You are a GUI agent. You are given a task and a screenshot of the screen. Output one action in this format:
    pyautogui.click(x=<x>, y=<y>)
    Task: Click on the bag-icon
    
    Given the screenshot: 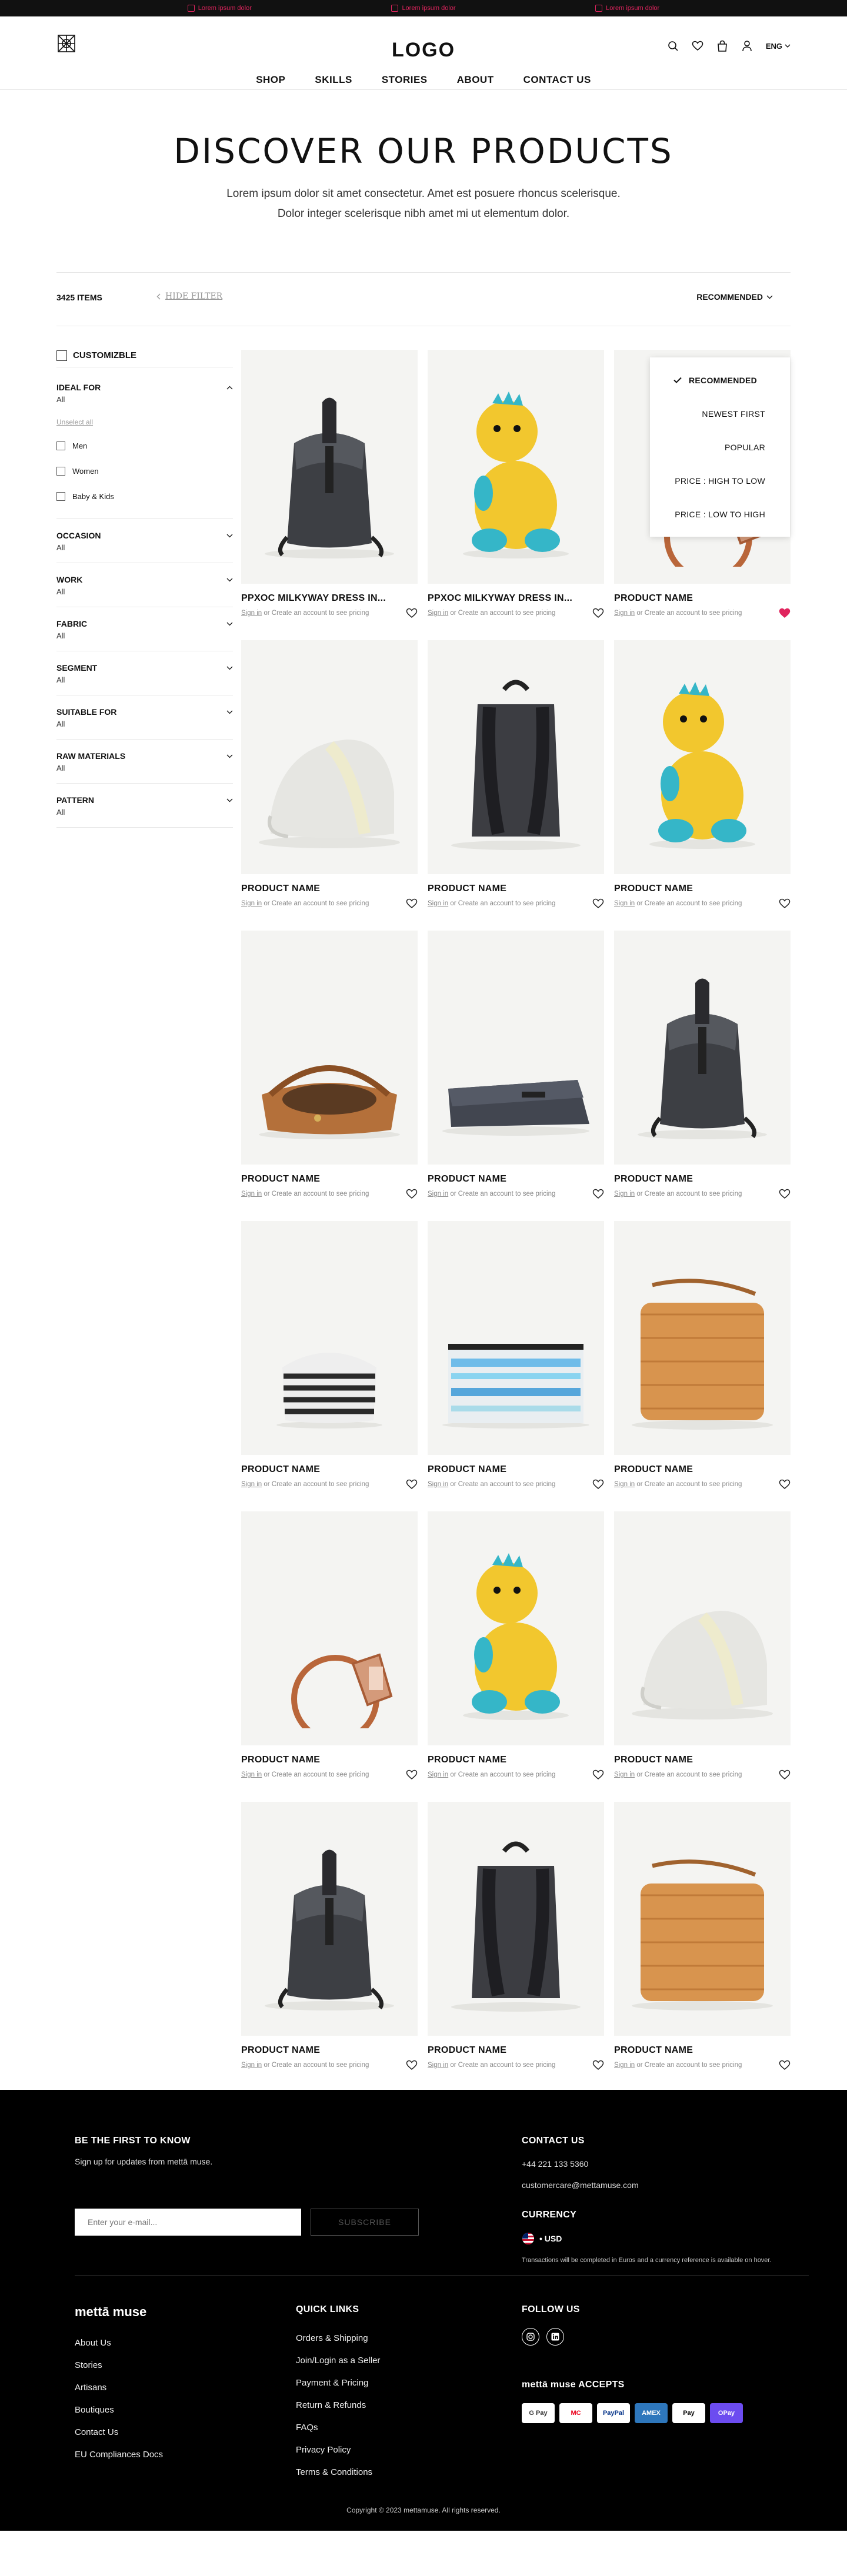 What is the action you would take?
    pyautogui.click(x=722, y=46)
    